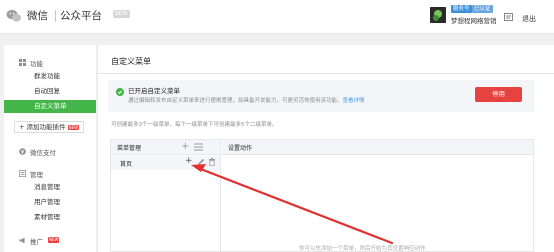 The image size is (554, 252). I want to click on notice-text: 通过编辑和发布自定义菜单来进行便携管理，如具备开发能力，可更灵活地使用该功能。, so click(235, 101).